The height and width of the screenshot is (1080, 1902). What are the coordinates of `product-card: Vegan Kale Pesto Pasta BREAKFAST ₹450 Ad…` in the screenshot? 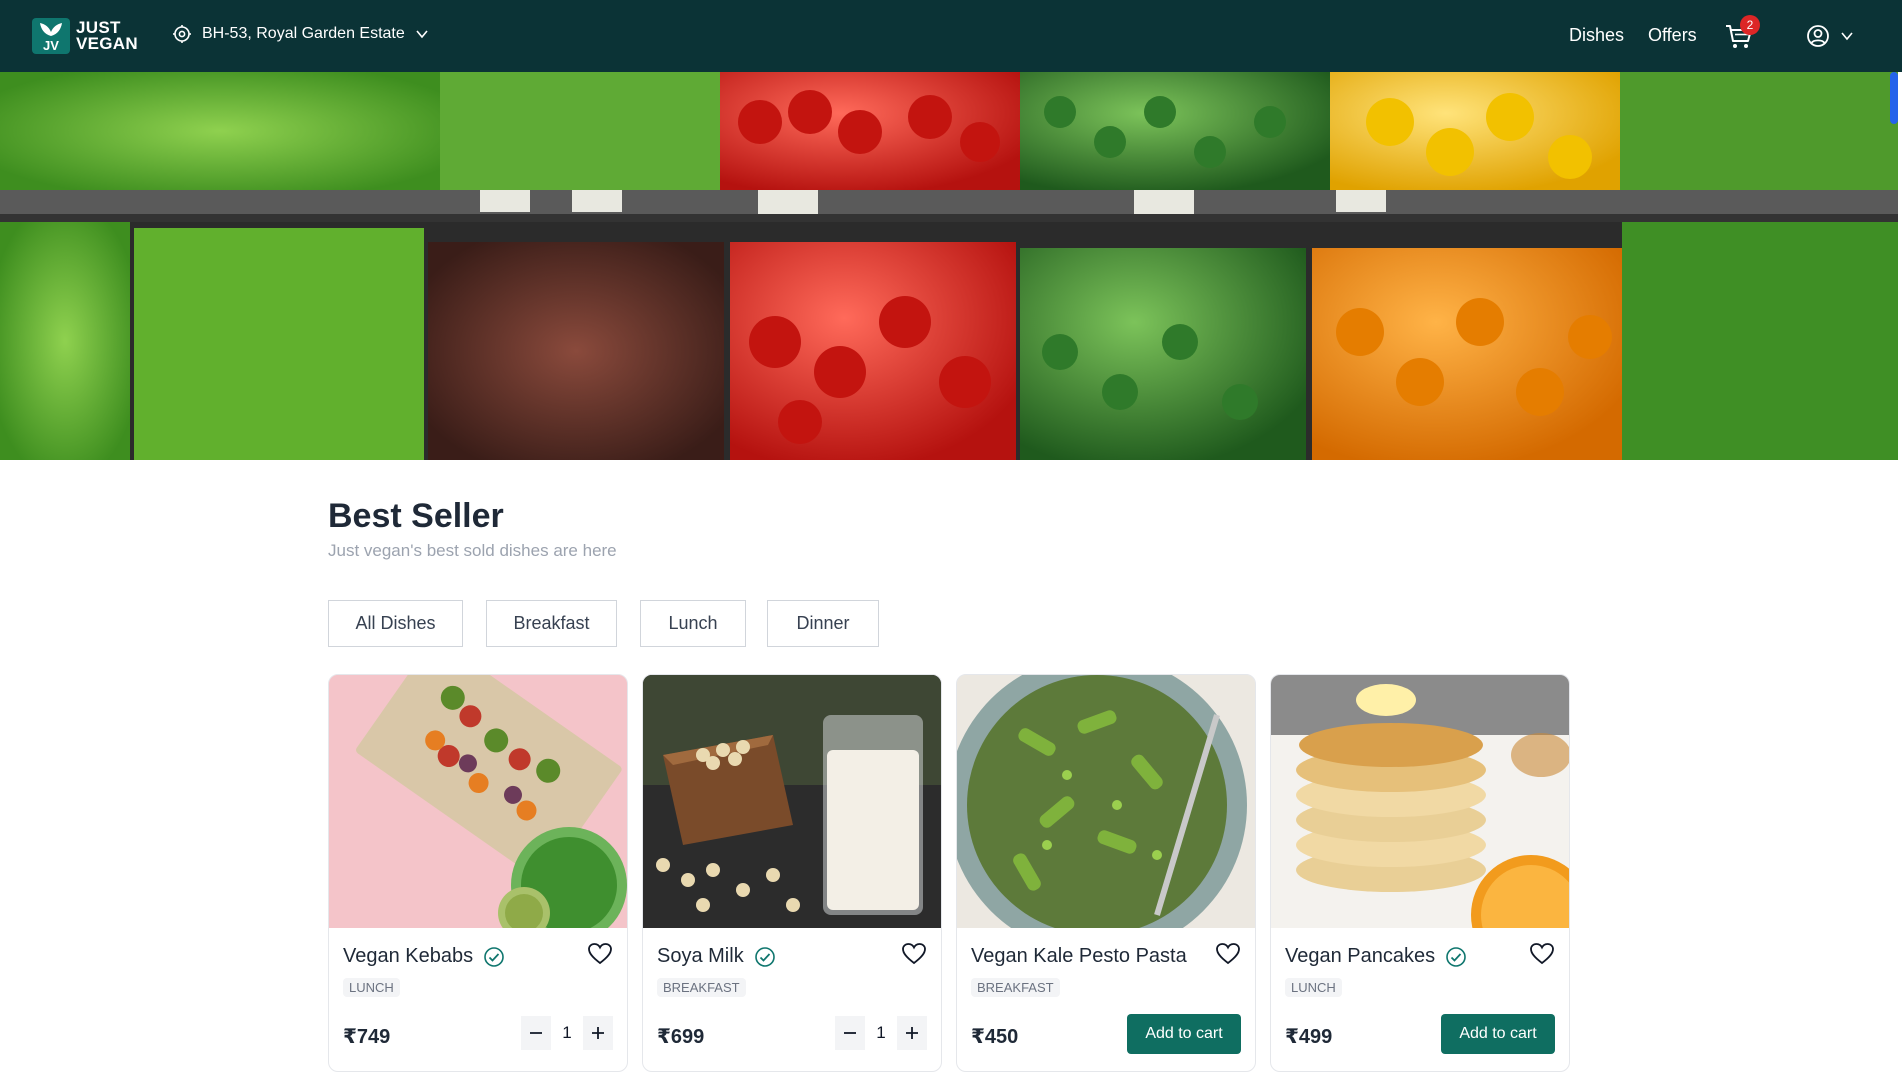 It's located at (1106, 873).